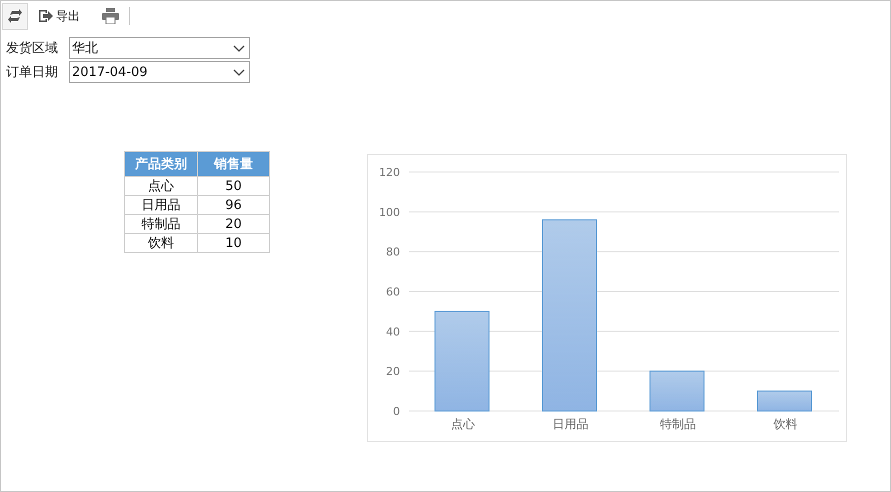  What do you see at coordinates (159, 72) in the screenshot?
I see `filter-dropdown: 2017-04-09` at bounding box center [159, 72].